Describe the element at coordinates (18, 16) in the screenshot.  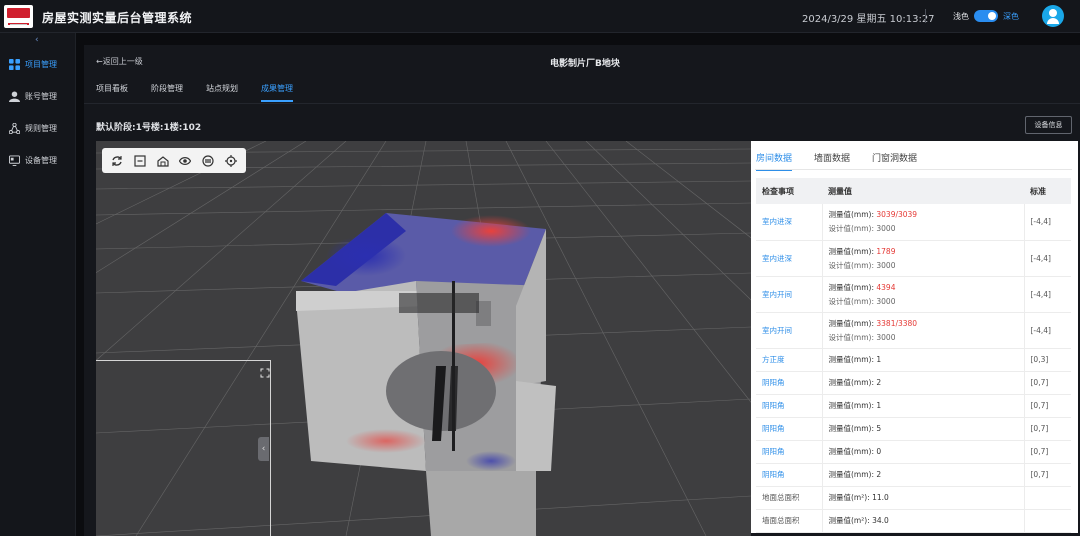
I see `brand-logo` at that location.